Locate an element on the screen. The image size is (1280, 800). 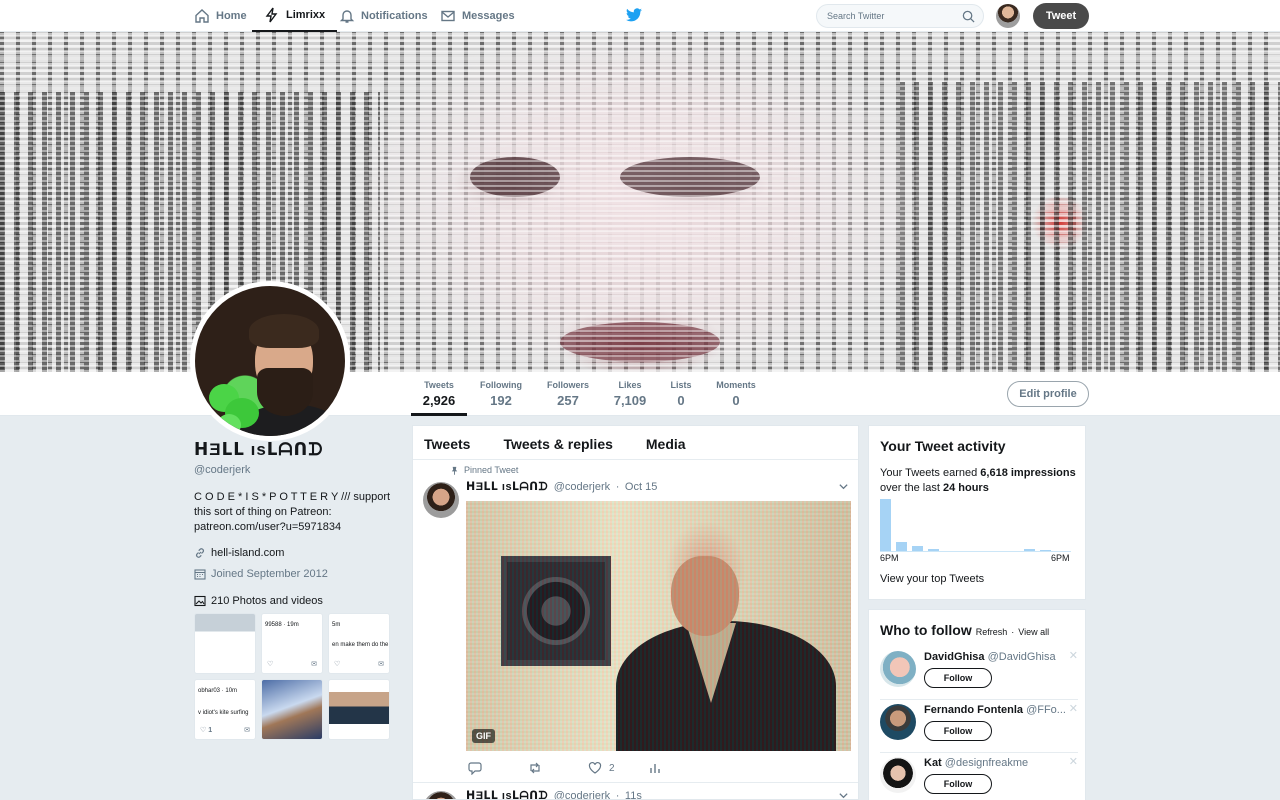
link-icon is located at coordinates (200, 553).